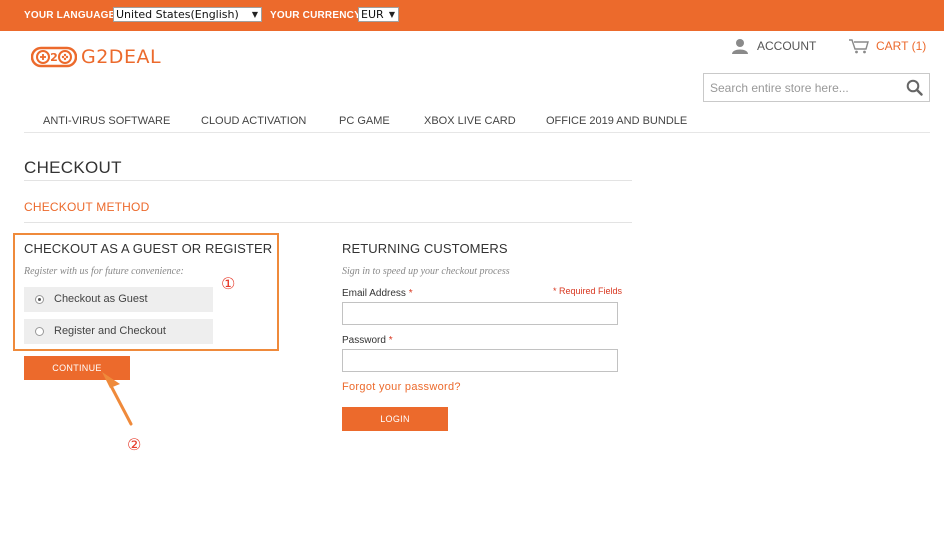 This screenshot has height=548, width=944. I want to click on option-label: Register and Checkout, so click(110, 331).